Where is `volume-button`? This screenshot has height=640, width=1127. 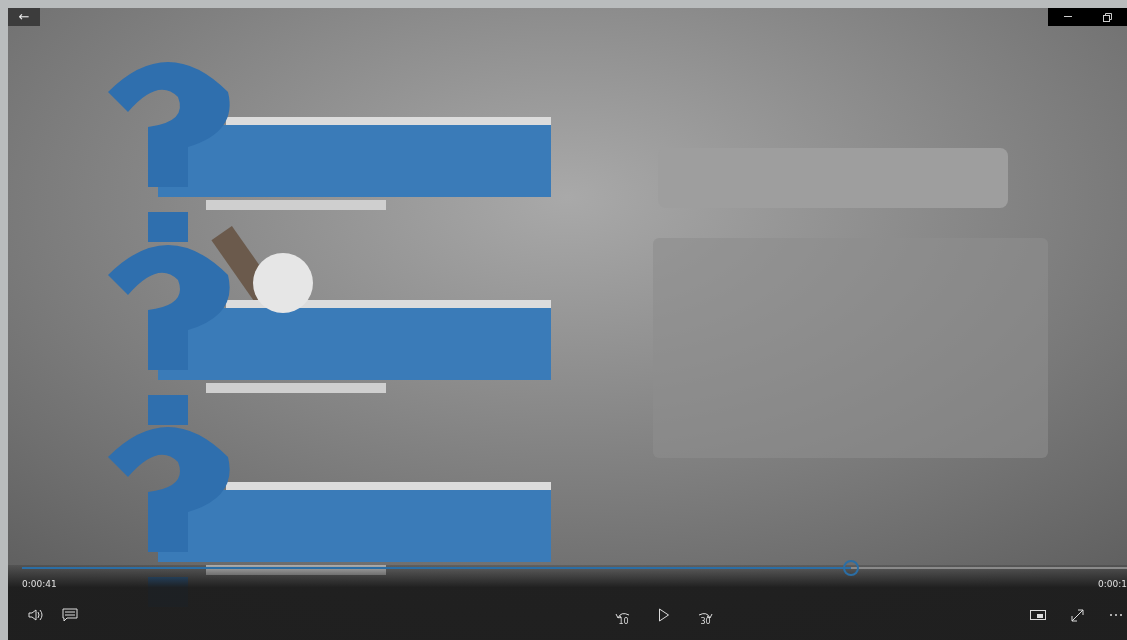
volume-button is located at coordinates (36, 615).